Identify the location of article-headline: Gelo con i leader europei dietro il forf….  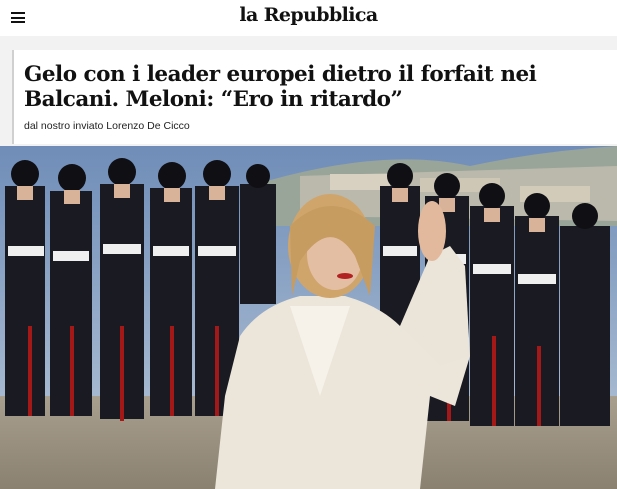
(319, 87).